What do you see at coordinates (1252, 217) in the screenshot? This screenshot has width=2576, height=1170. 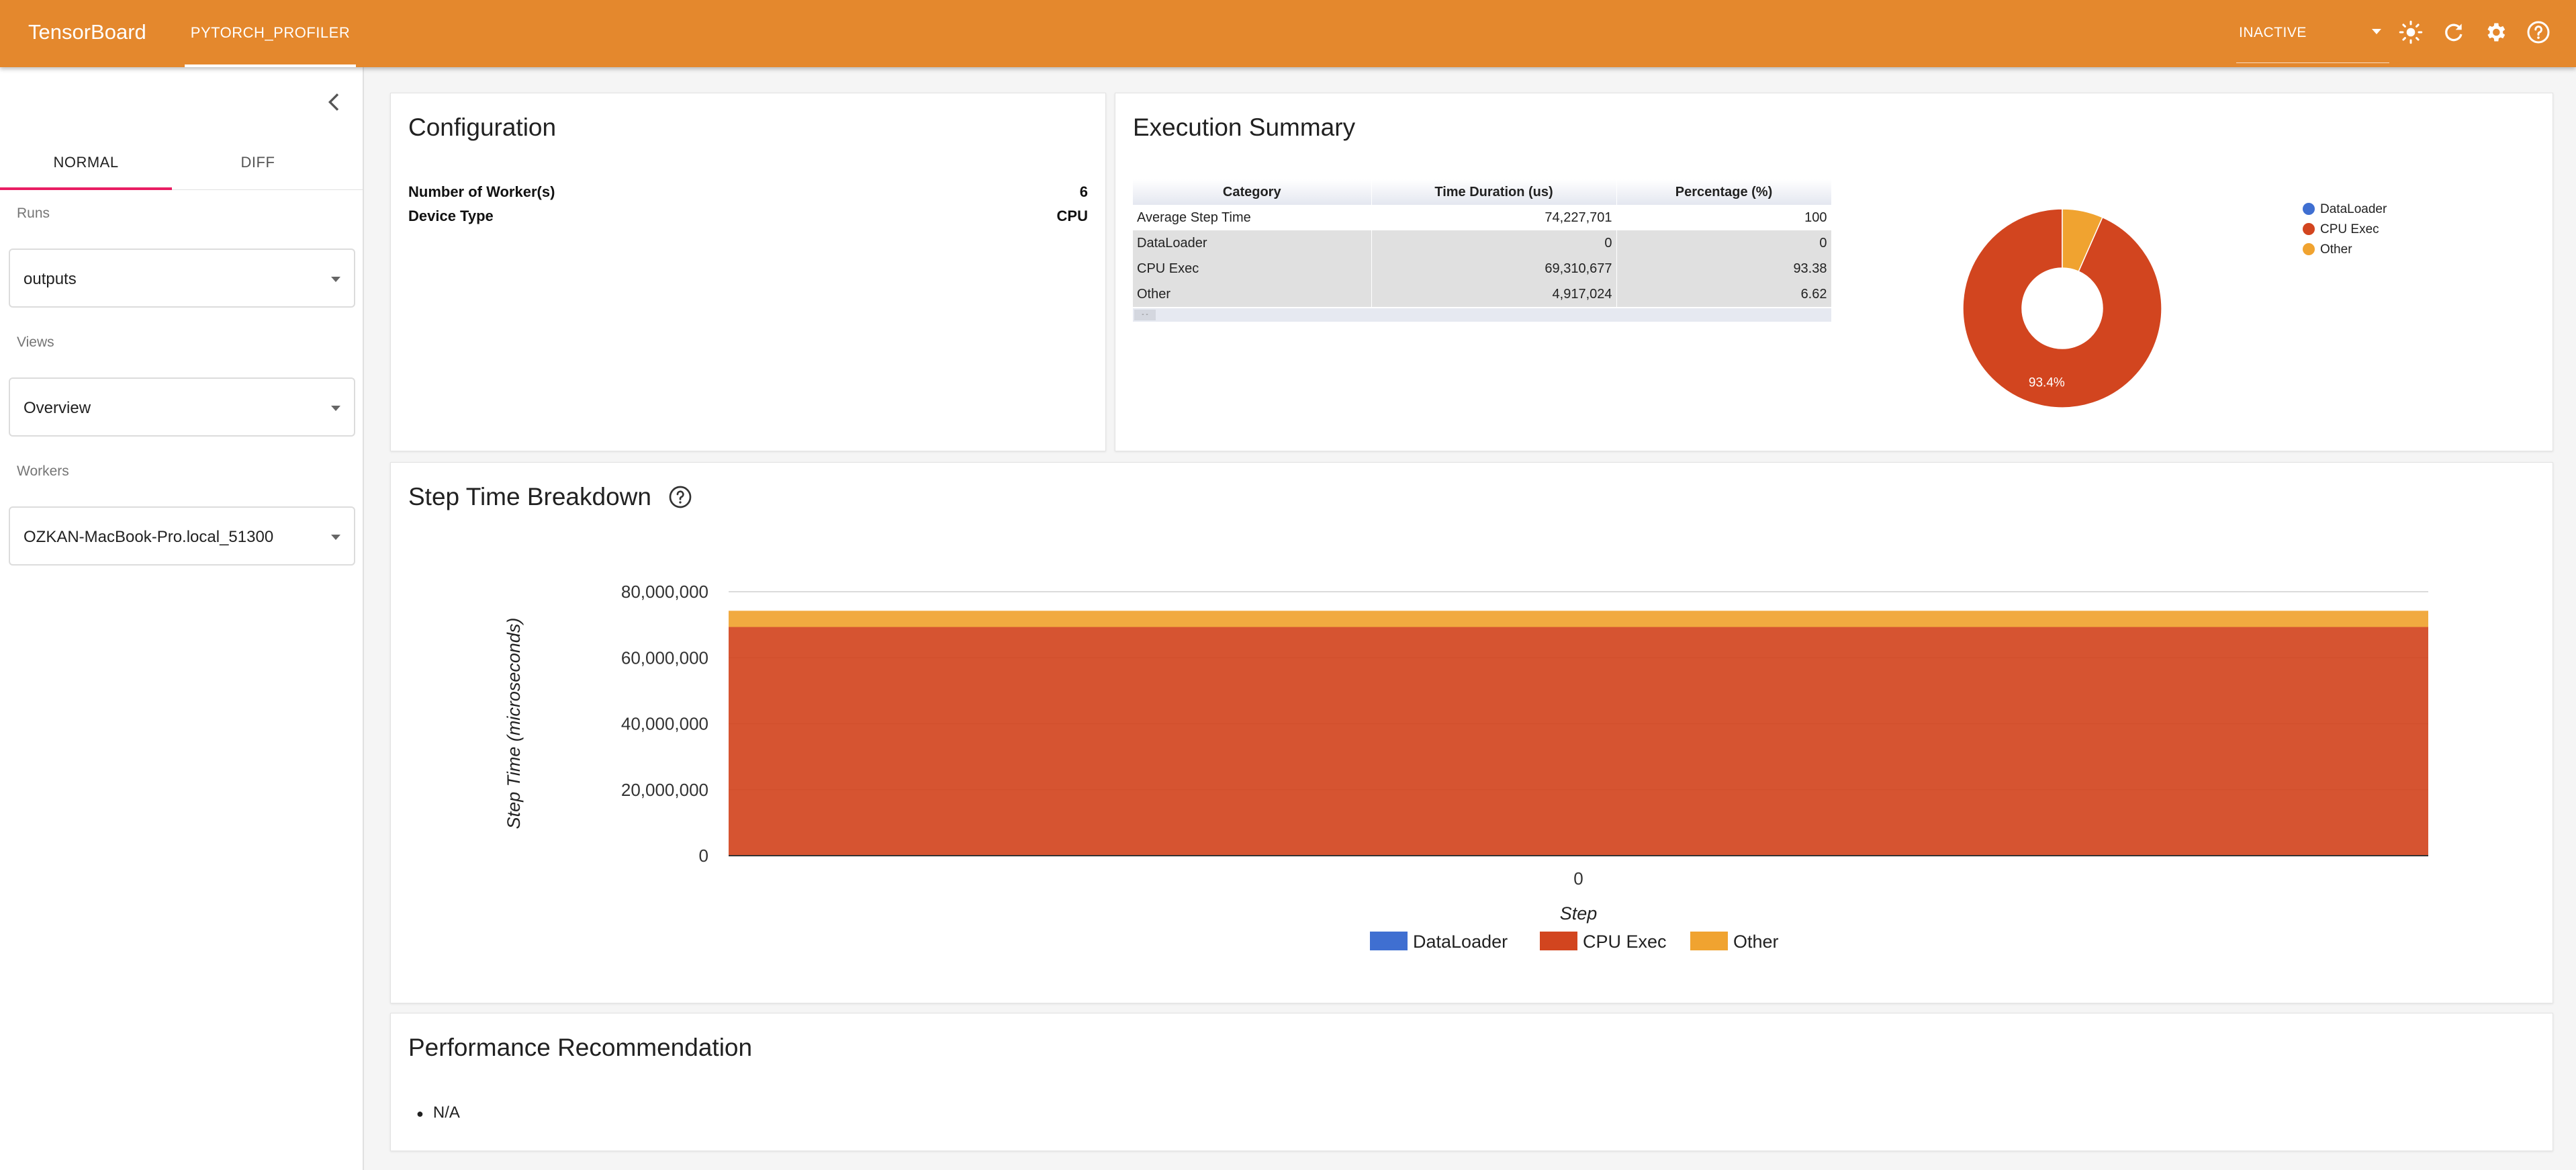 I see `table-cell: Average Step Time` at bounding box center [1252, 217].